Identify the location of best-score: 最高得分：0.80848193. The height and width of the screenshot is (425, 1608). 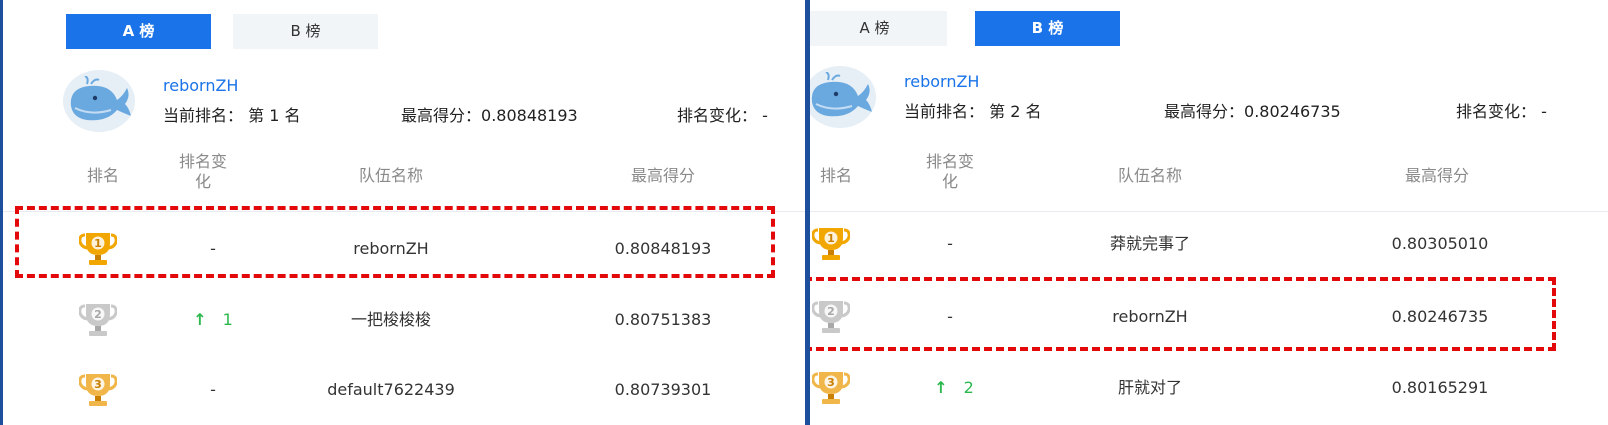
(489, 114).